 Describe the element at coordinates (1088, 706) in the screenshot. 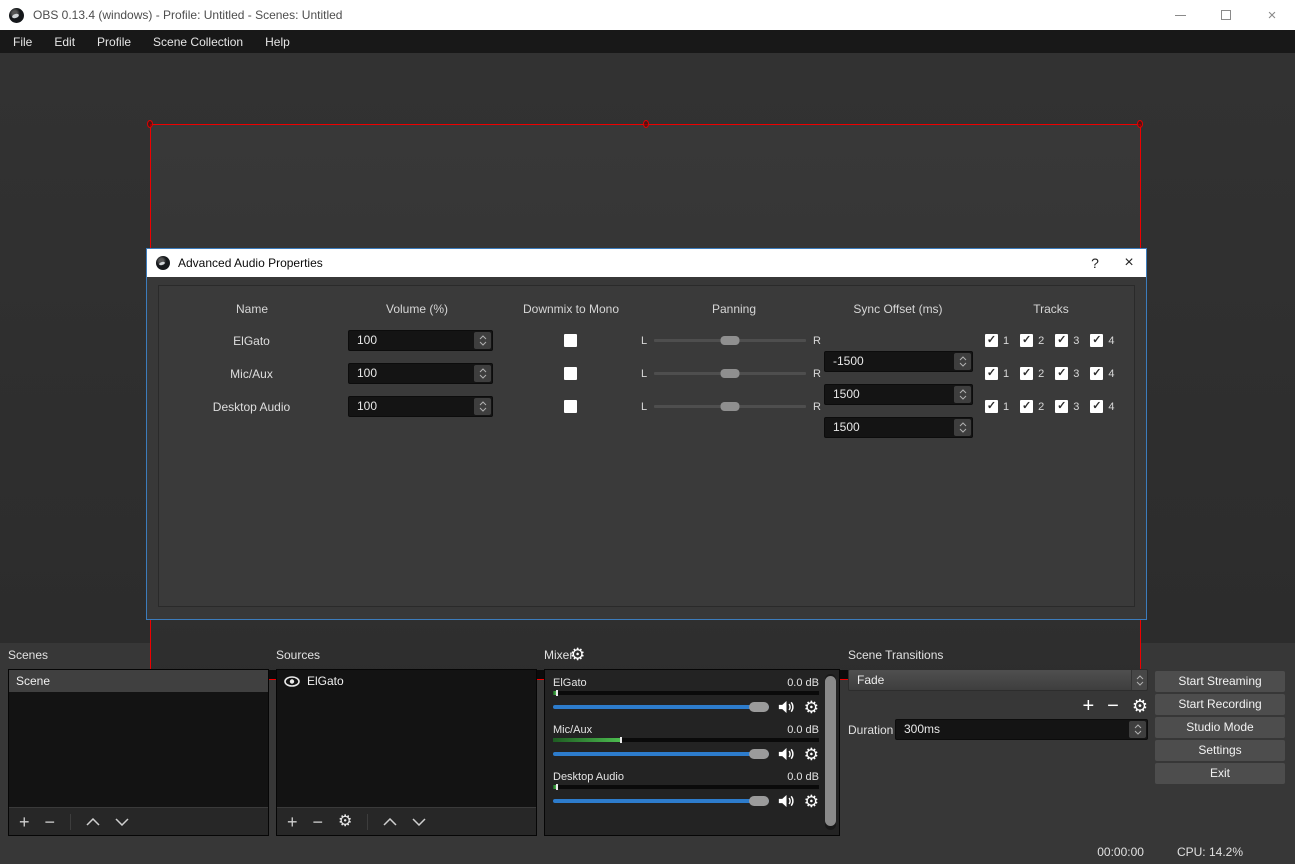

I see `add-transition-button: +` at that location.